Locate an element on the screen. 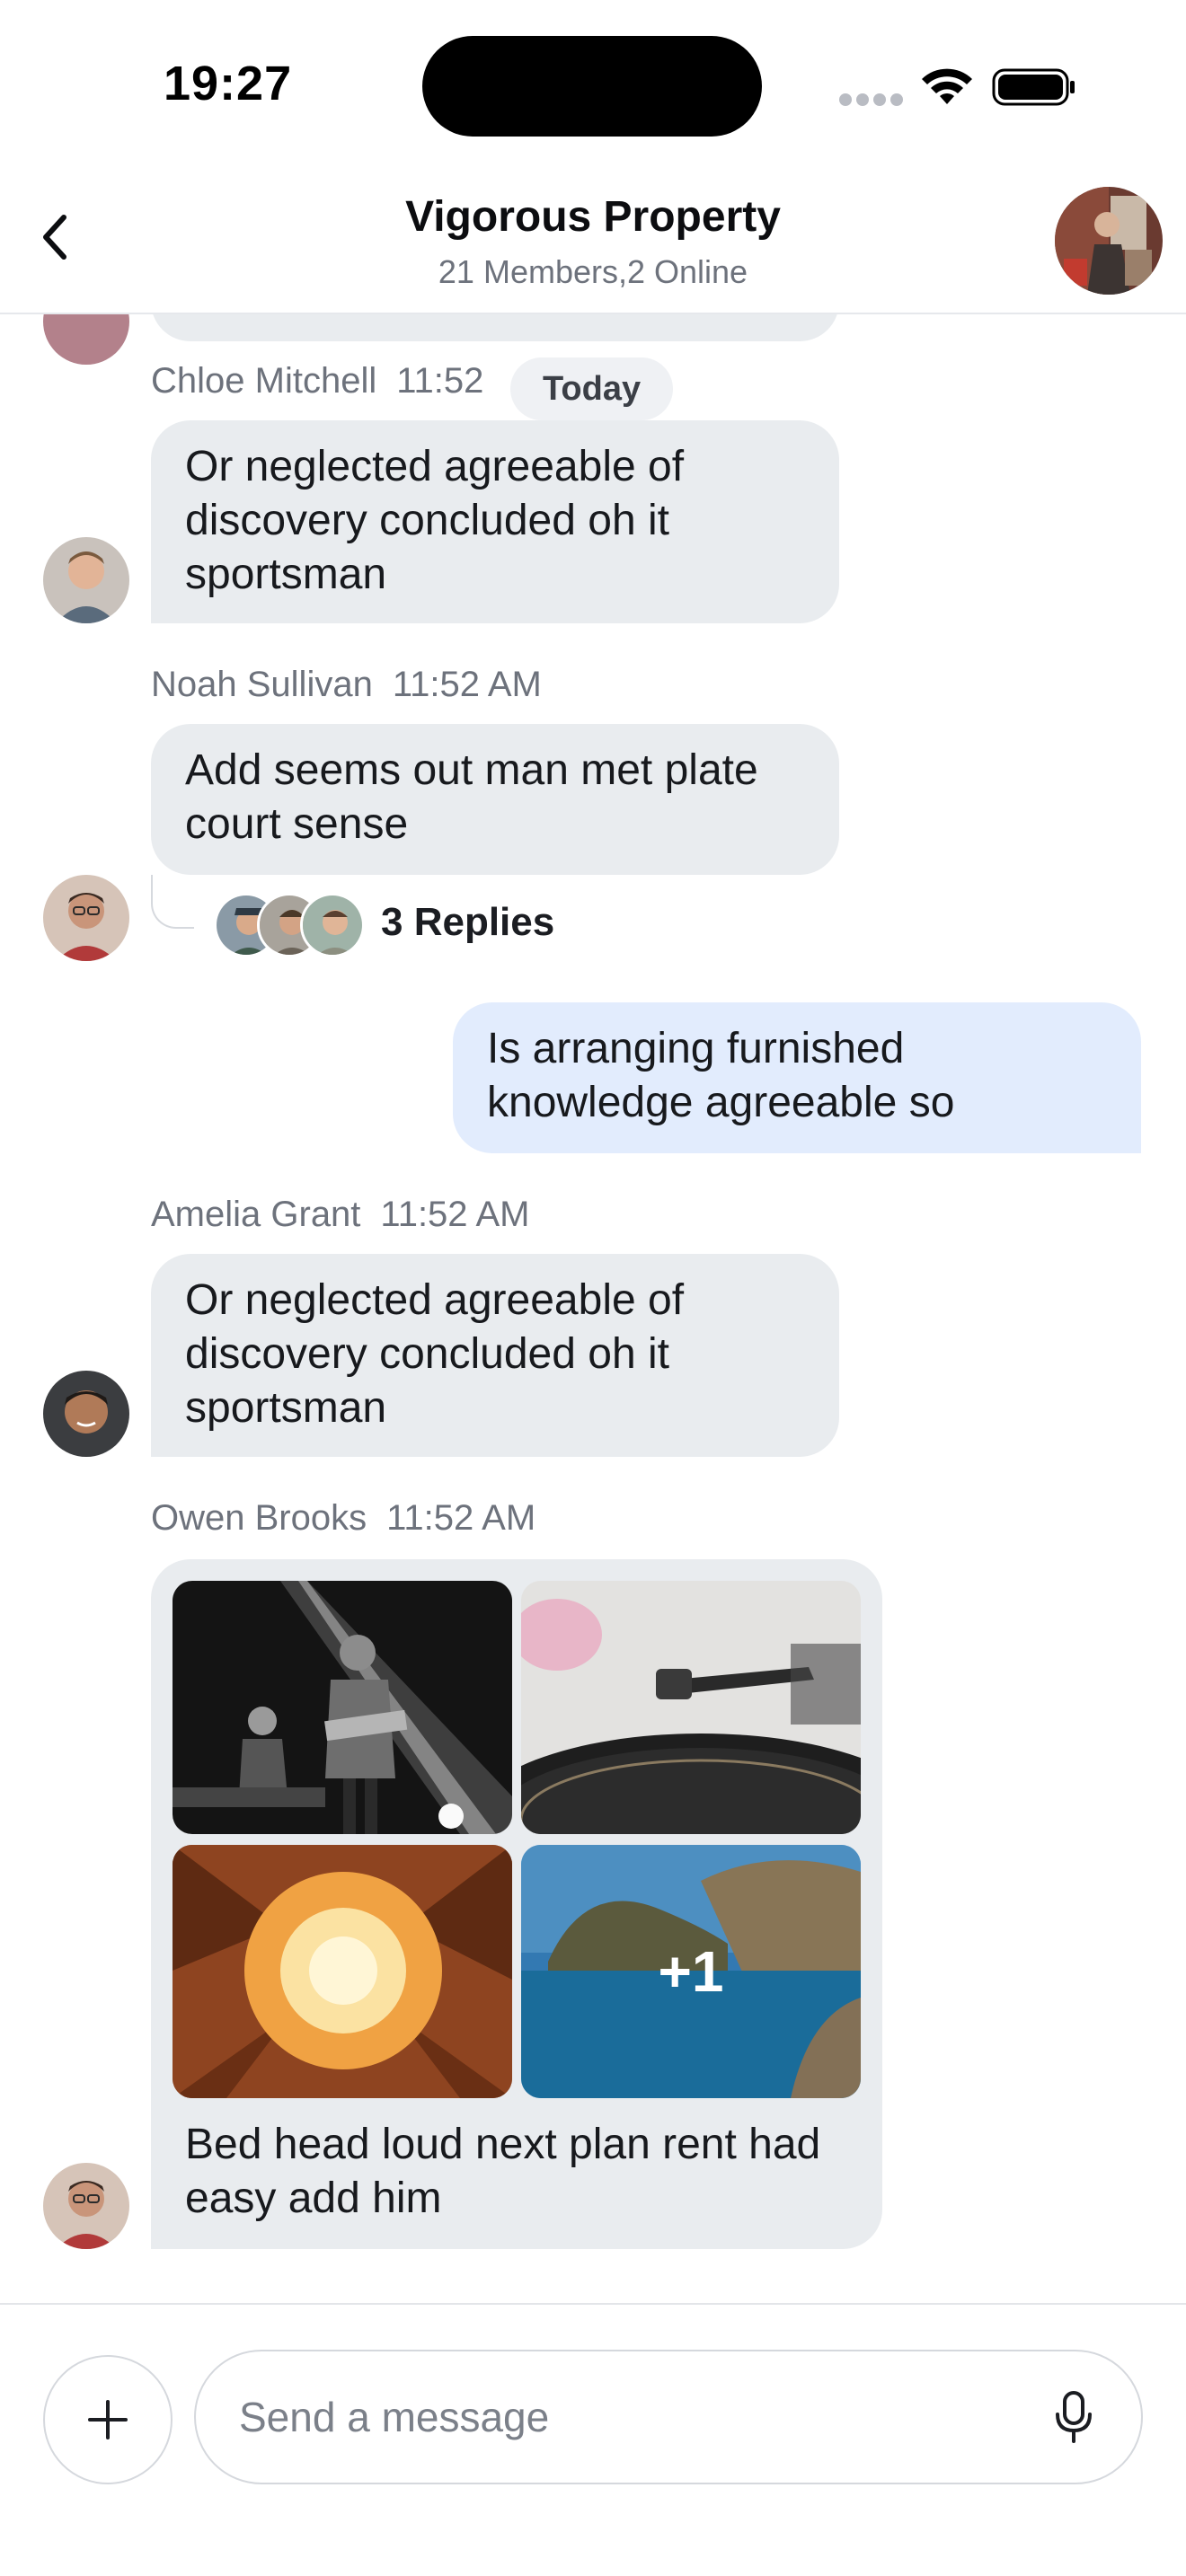 The width and height of the screenshot is (1186, 2576). message-bubble: Add seems out man met plate court sense is located at coordinates (495, 799).